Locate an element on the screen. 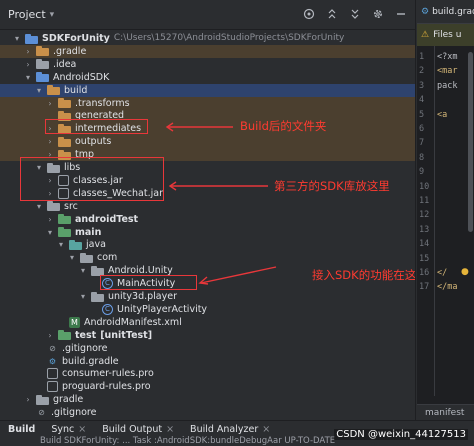 Image resolution: width=474 pixels, height=446 pixels. tree-row-androidsdk: ▾ AndroidSDK is located at coordinates (207, 77).